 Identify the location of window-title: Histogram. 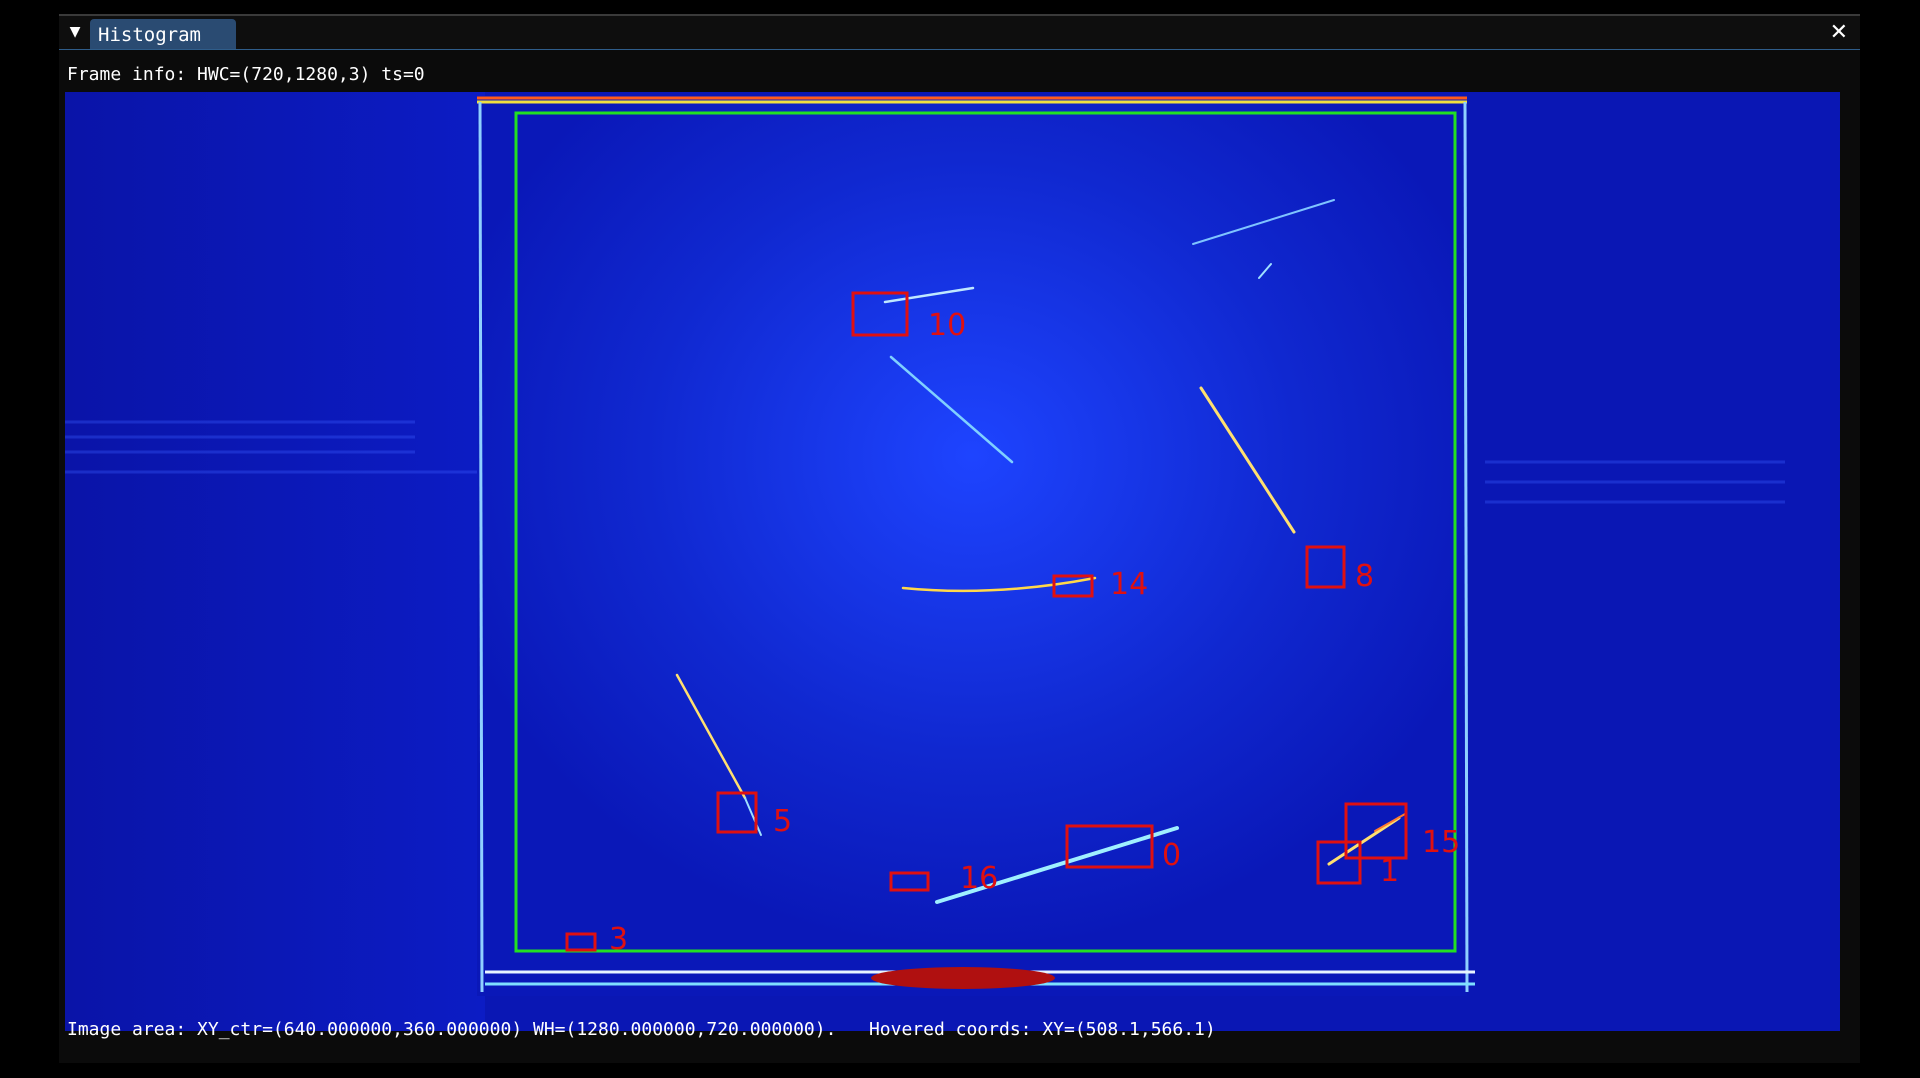
(149, 35).